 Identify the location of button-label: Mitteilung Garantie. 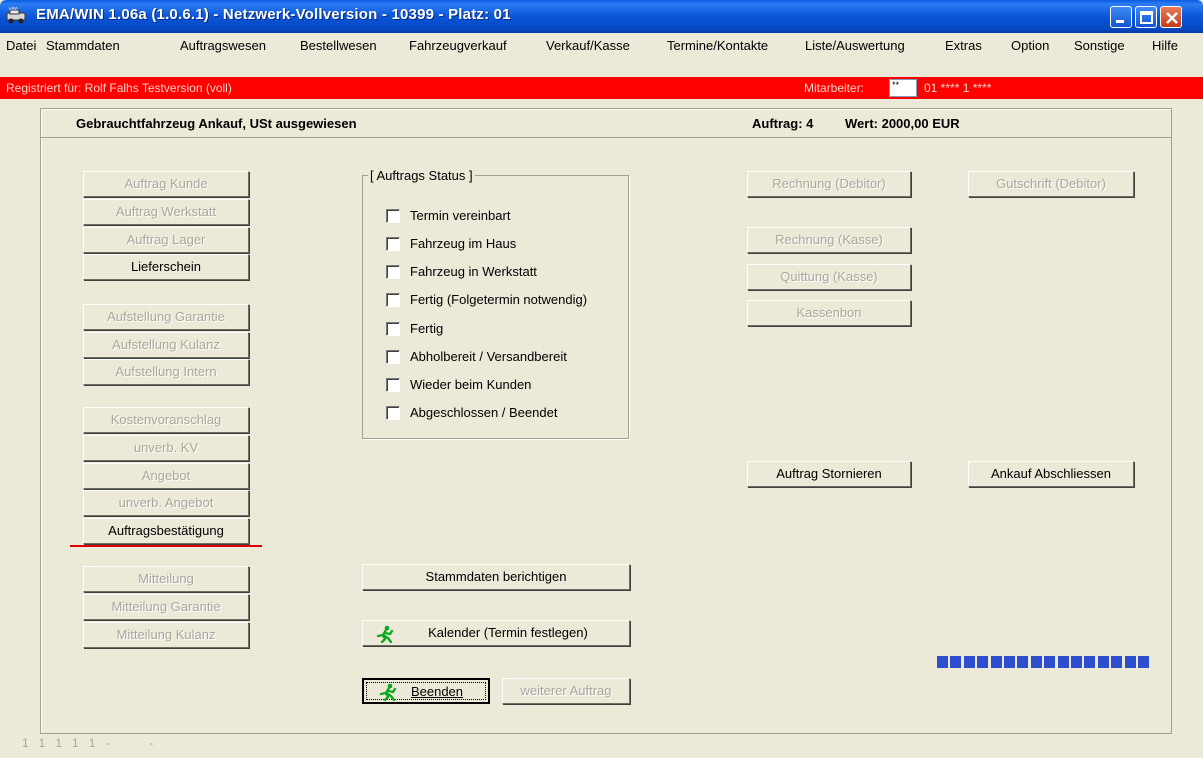
(166, 606).